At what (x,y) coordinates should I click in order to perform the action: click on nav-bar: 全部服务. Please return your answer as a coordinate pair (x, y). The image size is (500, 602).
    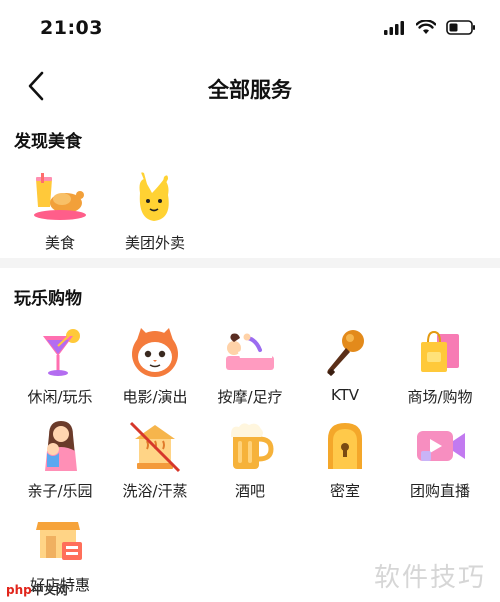
    Looking at the image, I should click on (250, 87).